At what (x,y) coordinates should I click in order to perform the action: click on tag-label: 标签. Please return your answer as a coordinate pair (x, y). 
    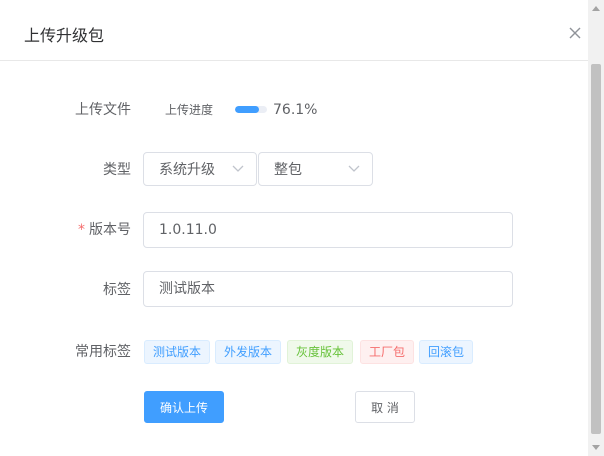
    Looking at the image, I should click on (117, 290).